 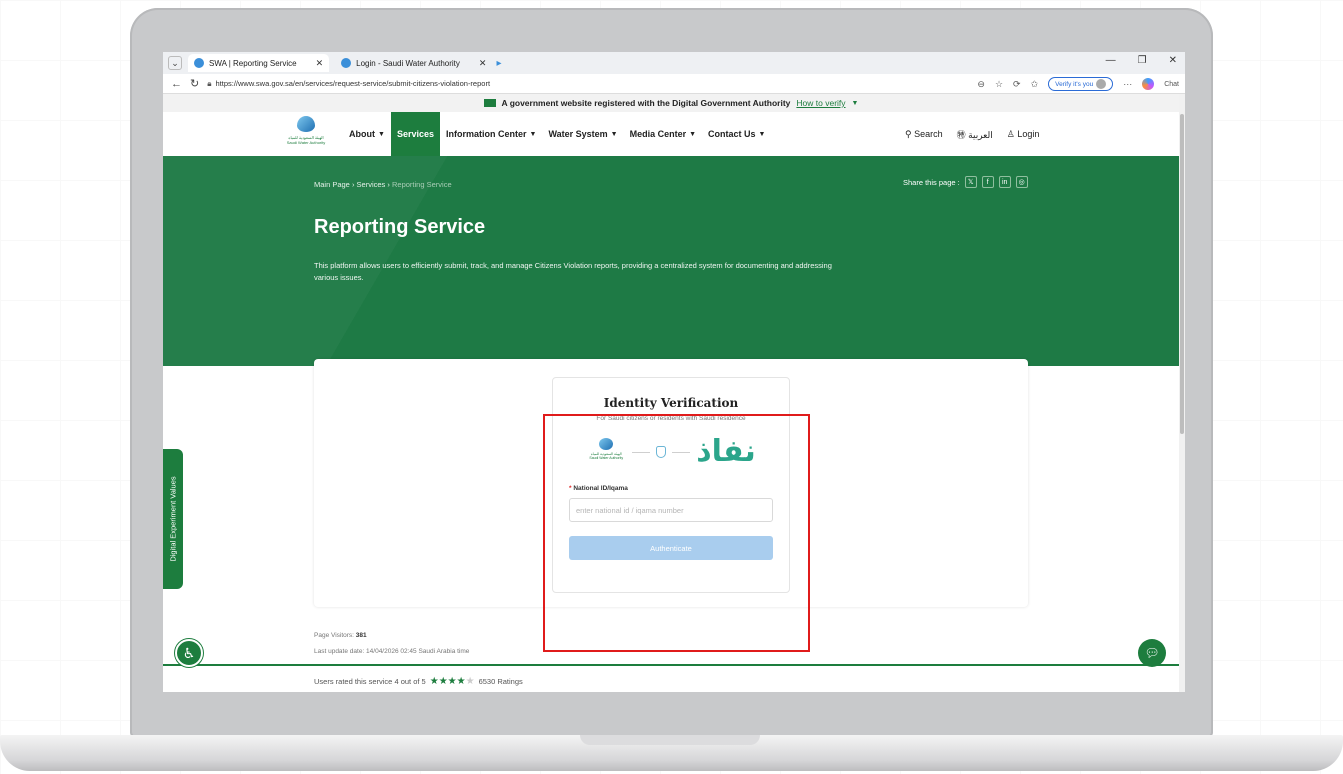 What do you see at coordinates (500, 681) in the screenshot?
I see `ratings-count: 6530 Ratings` at bounding box center [500, 681].